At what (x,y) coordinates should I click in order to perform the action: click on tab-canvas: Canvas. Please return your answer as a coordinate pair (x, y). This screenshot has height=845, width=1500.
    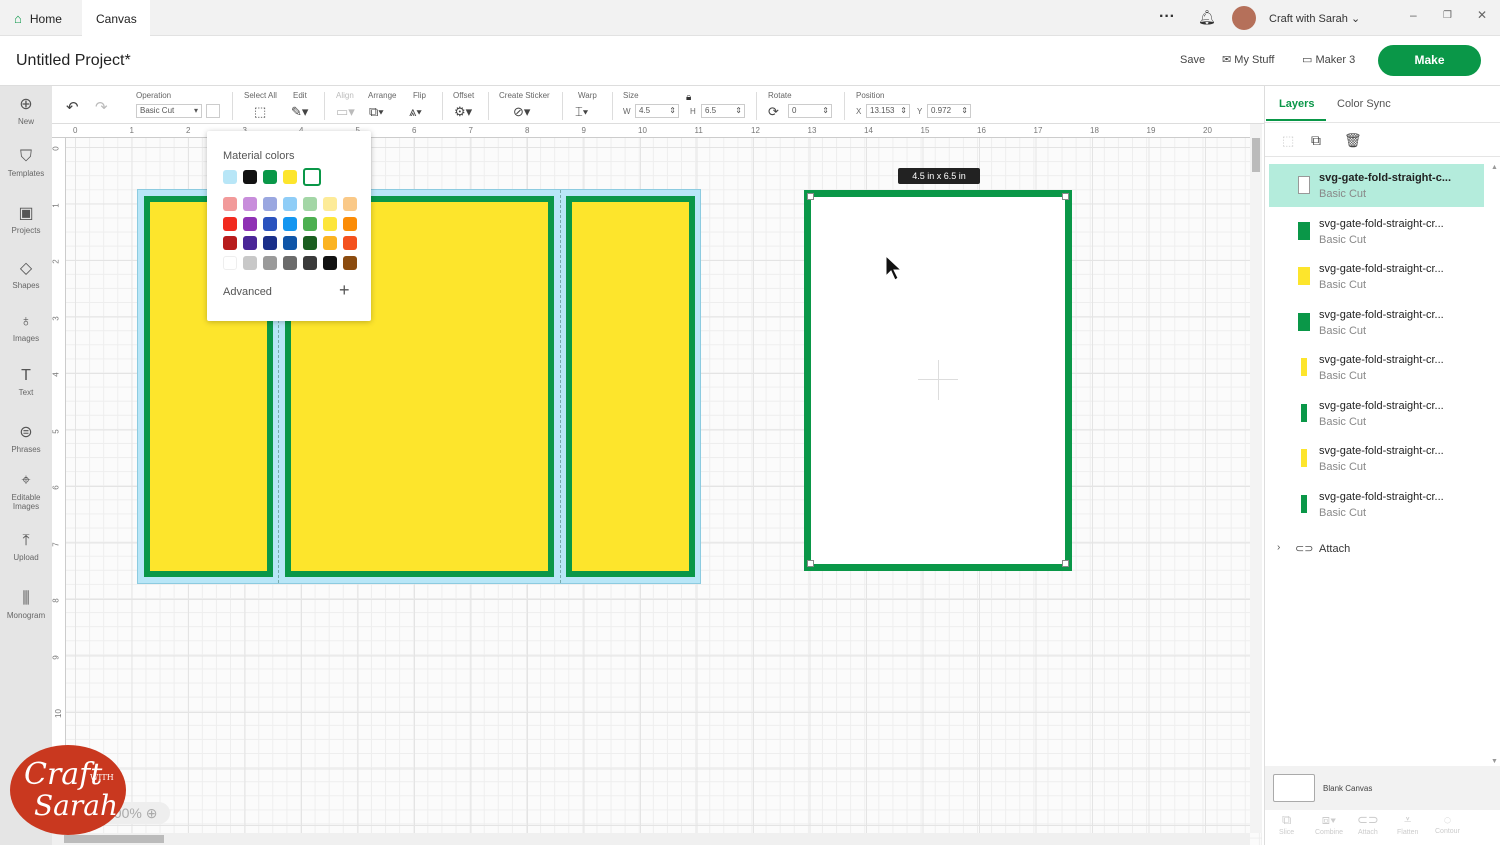
    Looking at the image, I should click on (116, 18).